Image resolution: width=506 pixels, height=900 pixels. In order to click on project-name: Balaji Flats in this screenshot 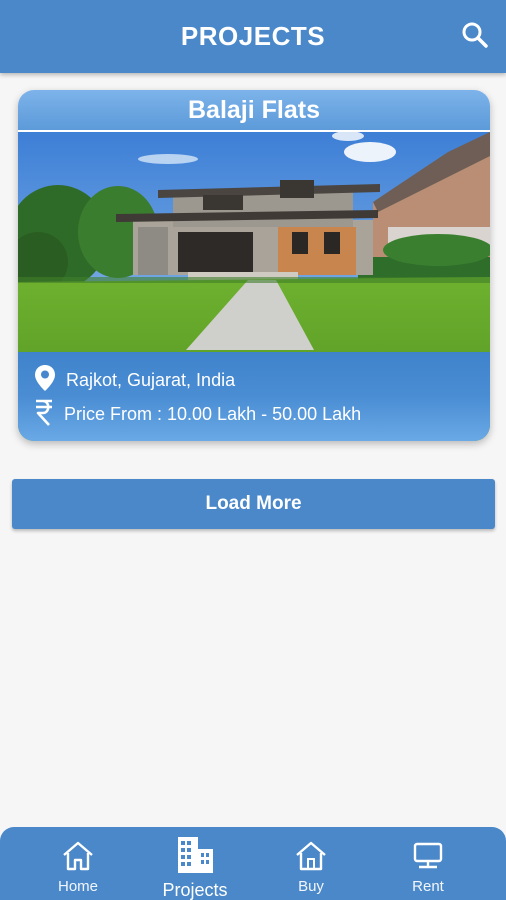, I will do `click(254, 109)`.